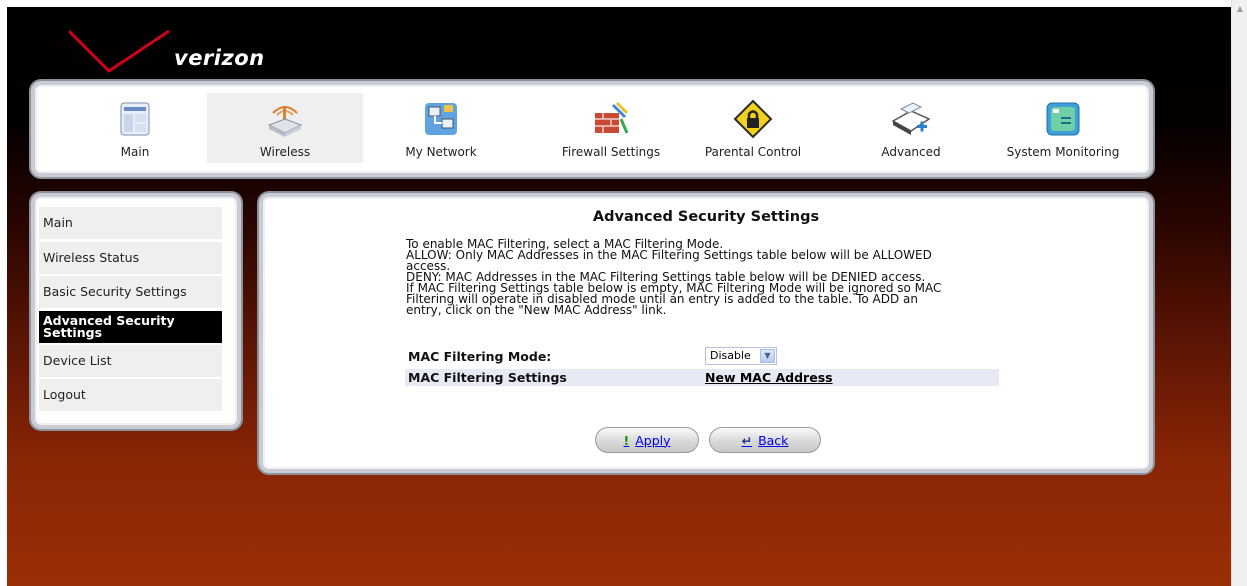  What do you see at coordinates (769, 377) in the screenshot?
I see `new-mac-address-link: New MAC Address` at bounding box center [769, 377].